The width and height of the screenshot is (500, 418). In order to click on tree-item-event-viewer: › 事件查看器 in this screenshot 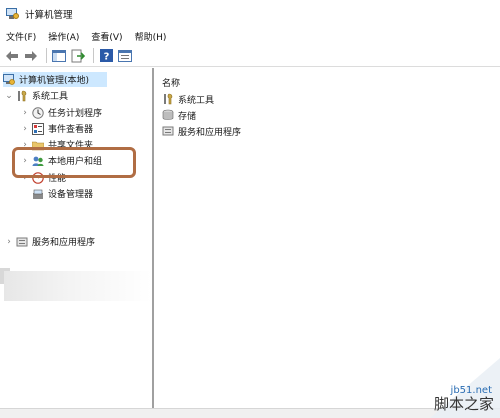, I will do `click(56, 128)`.